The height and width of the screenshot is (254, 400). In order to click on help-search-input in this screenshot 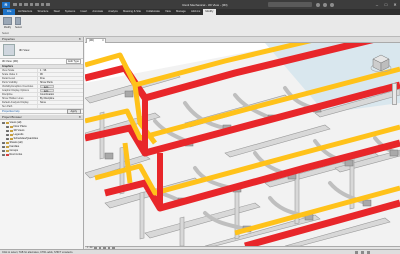, I will do `click(290, 4)`.